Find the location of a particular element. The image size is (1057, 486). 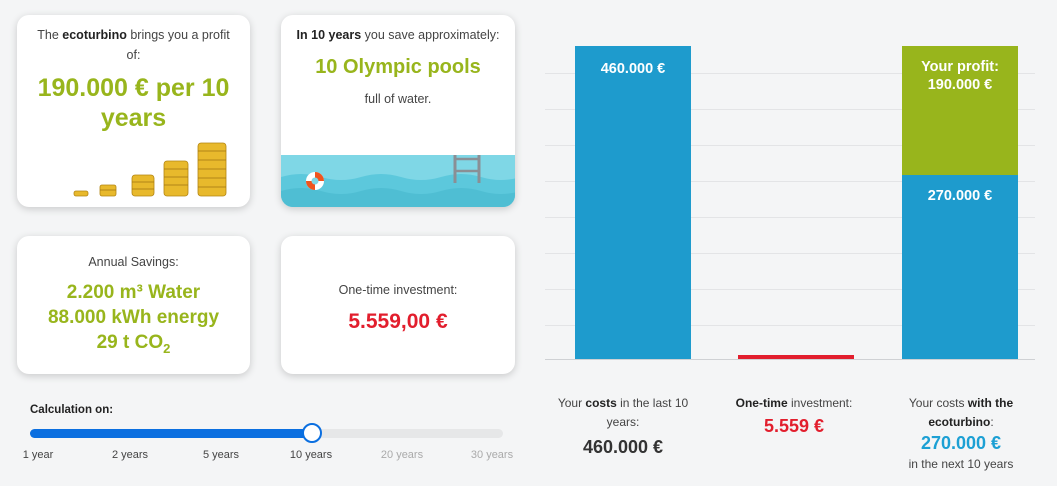

profit-value: 190.000 € per 10 years is located at coordinates (133, 103).